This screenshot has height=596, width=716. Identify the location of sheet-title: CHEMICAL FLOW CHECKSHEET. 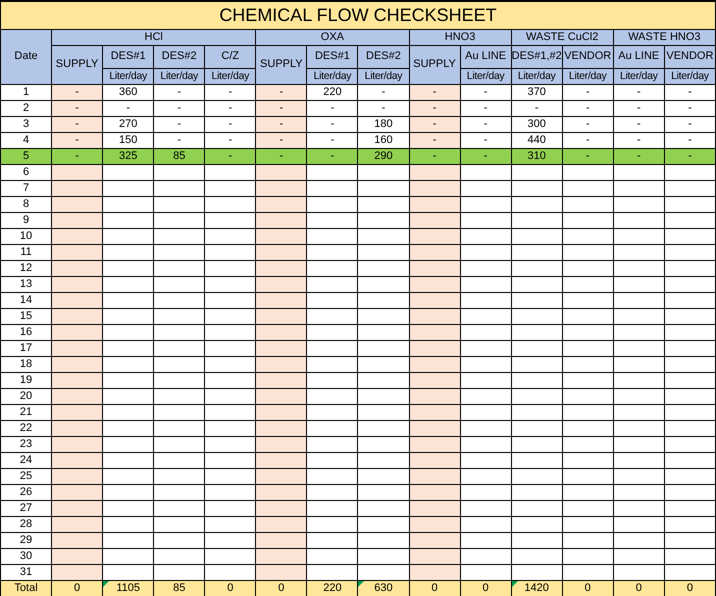
(358, 15).